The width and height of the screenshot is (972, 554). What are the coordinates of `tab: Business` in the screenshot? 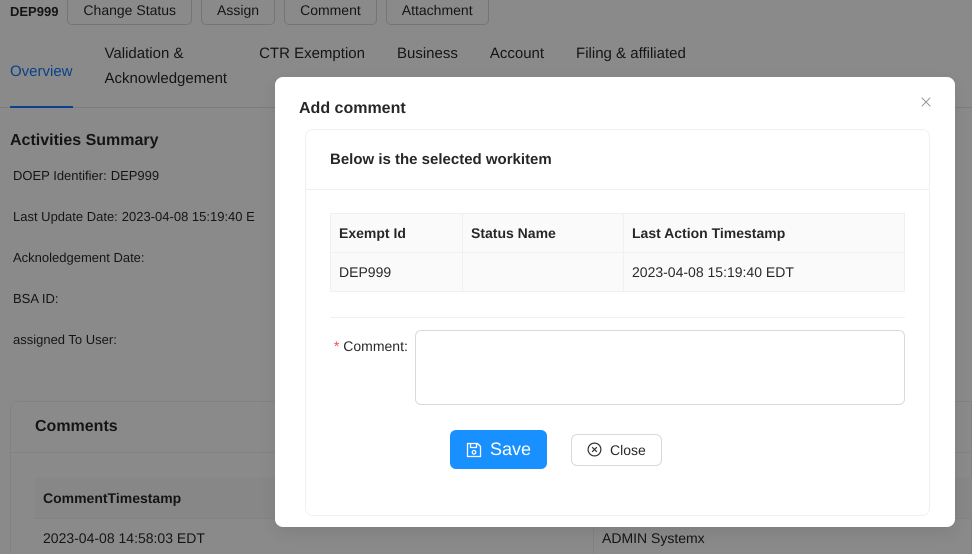 It's located at (427, 53).